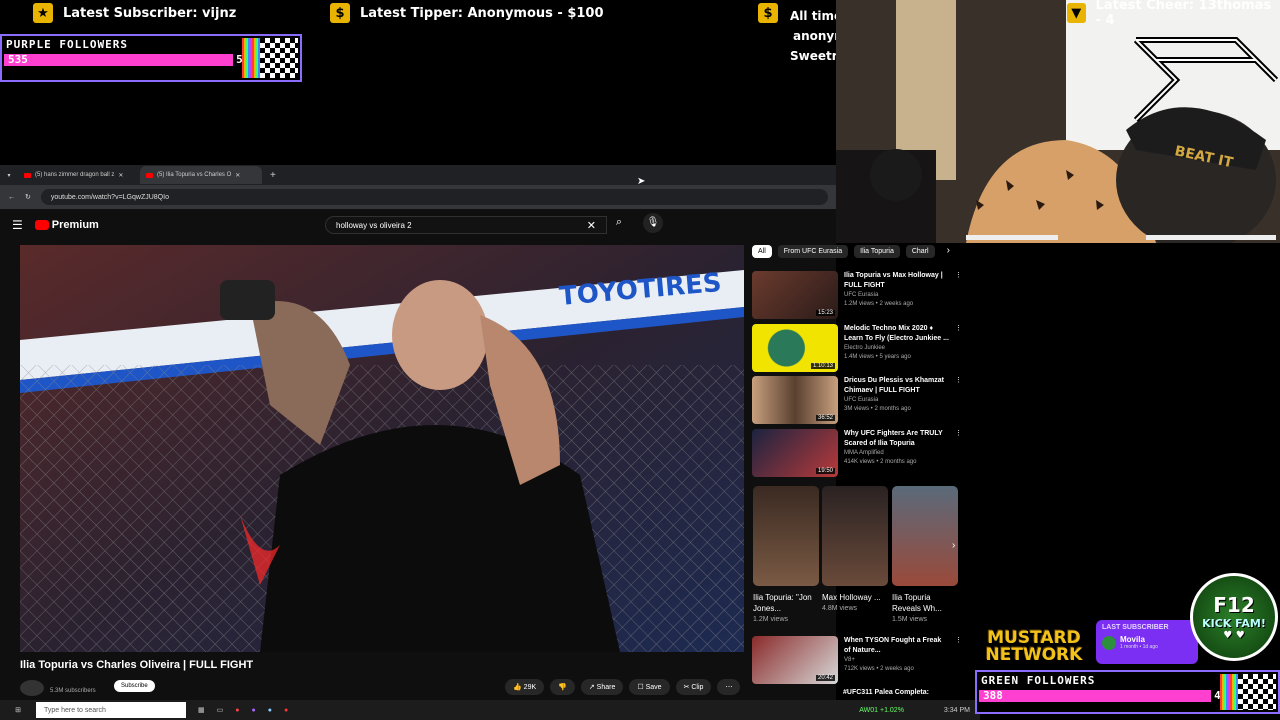 Image resolution: width=1280 pixels, height=720 pixels. What do you see at coordinates (79, 175) in the screenshot?
I see `browser-tab: (5) hans zimmer dragon ball z ✕` at bounding box center [79, 175].